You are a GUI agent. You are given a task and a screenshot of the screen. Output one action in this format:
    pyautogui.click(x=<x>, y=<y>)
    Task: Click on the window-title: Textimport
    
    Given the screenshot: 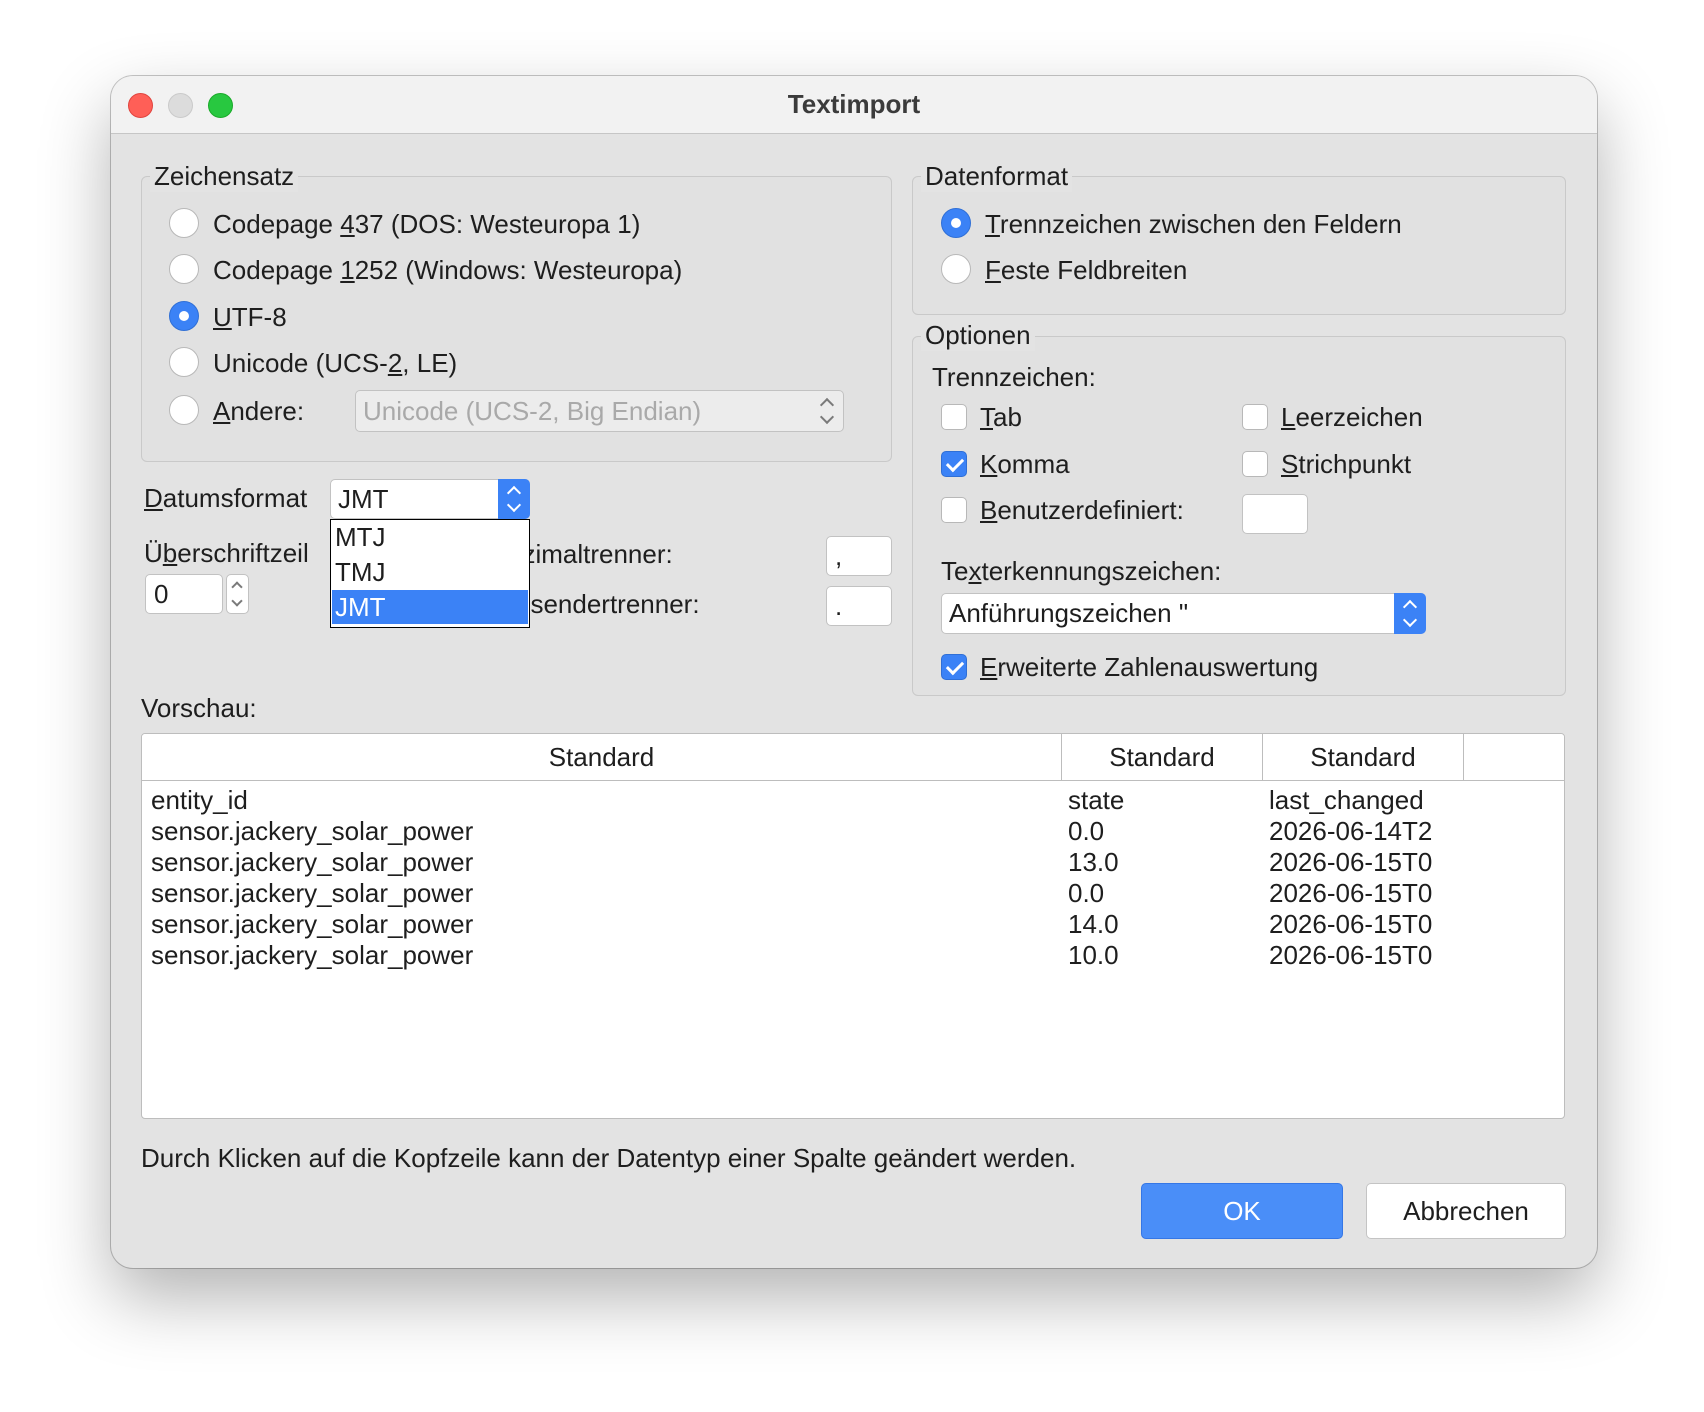 What is the action you would take?
    pyautogui.click(x=854, y=104)
    